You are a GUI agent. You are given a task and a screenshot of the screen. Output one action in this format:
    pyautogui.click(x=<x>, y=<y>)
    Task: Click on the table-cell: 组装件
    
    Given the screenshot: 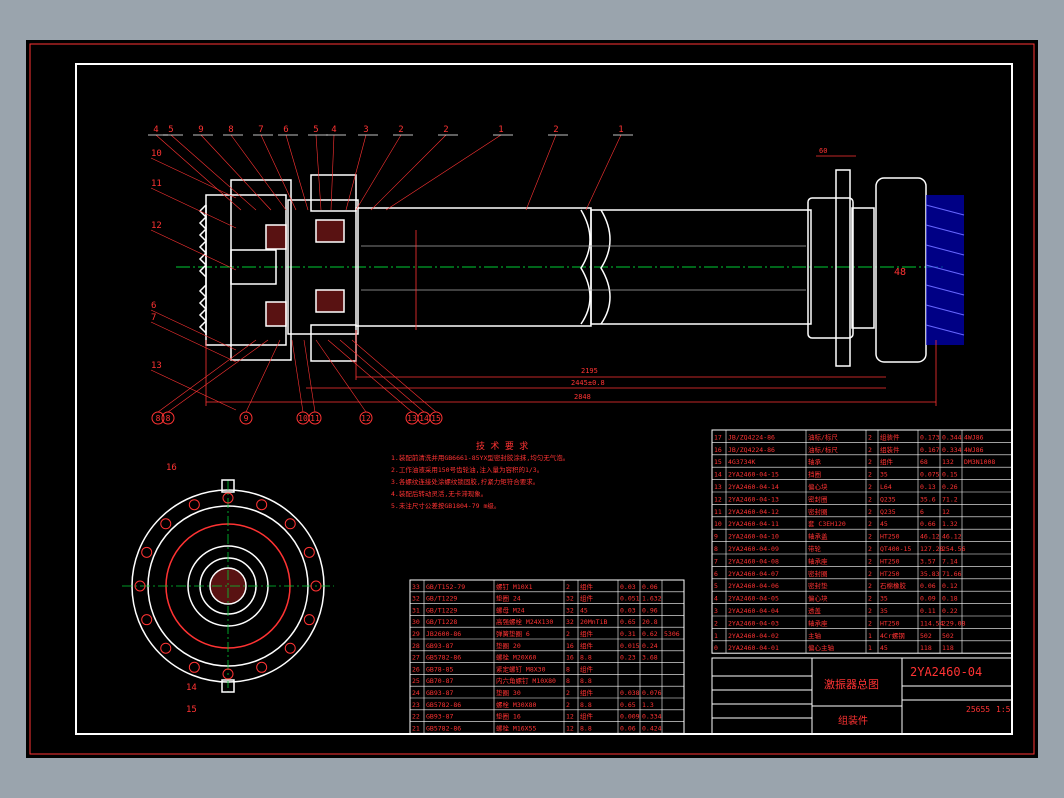 What is the action you would take?
    pyautogui.click(x=890, y=436)
    